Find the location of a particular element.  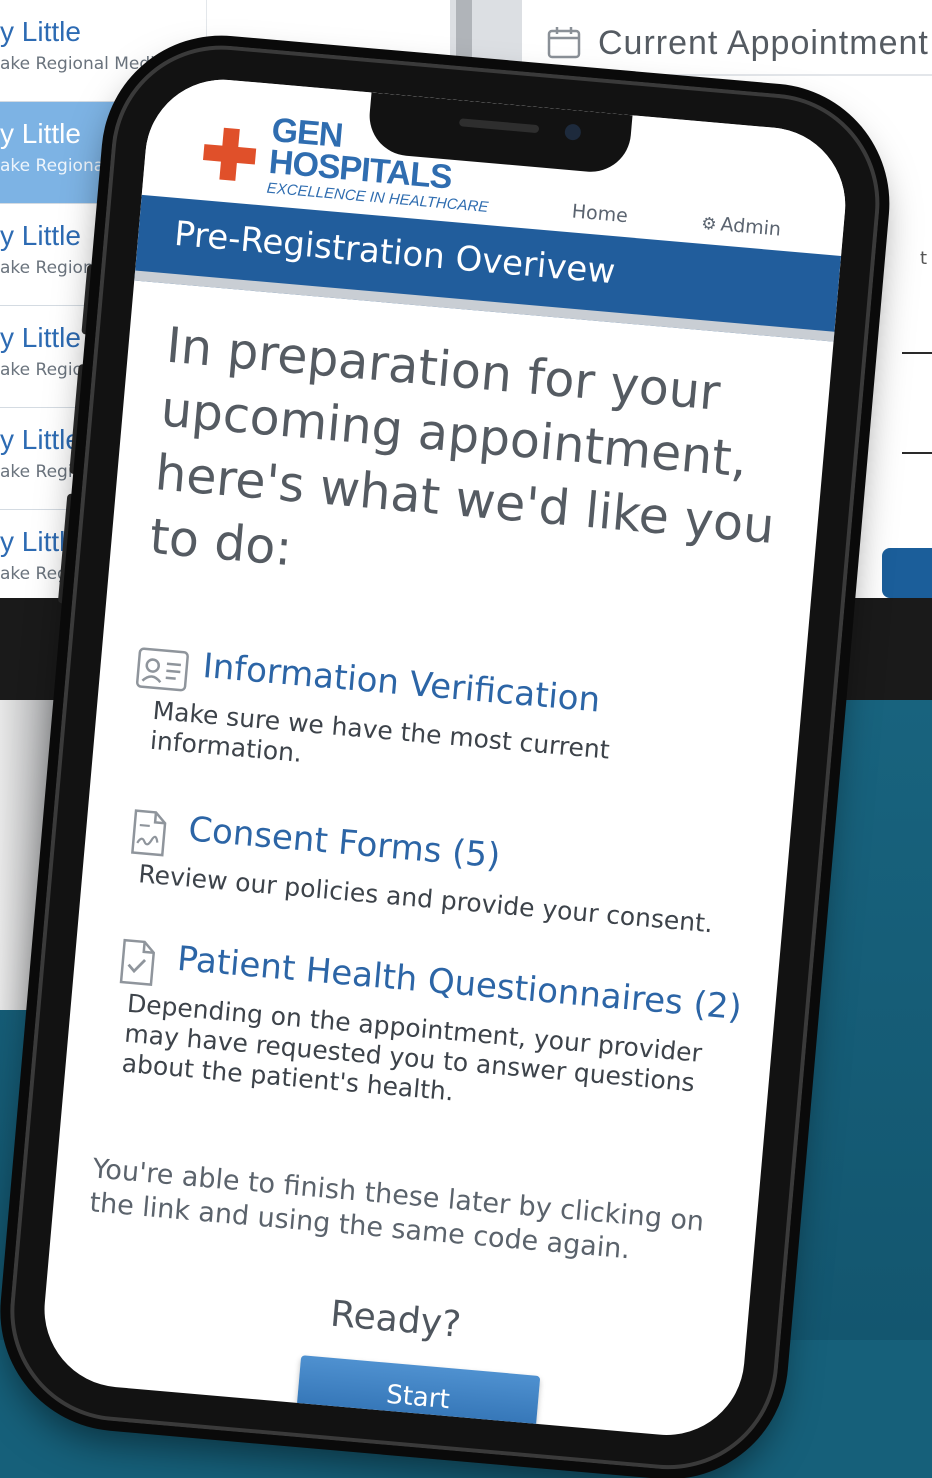

appointment-header: Current Appointment is located at coordinates (727, 38).